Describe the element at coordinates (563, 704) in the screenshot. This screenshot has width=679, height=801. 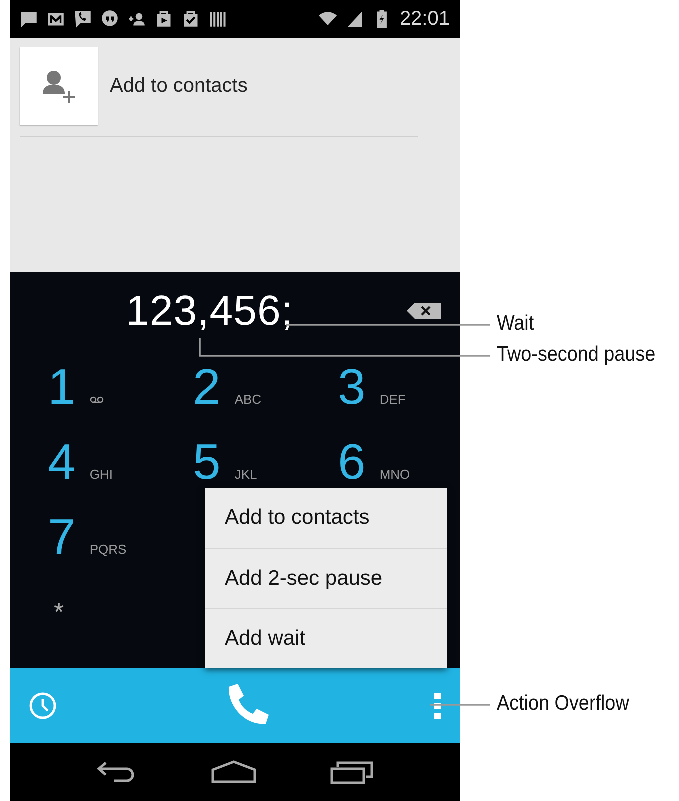
I see `callout-label: Action Overflow` at that location.